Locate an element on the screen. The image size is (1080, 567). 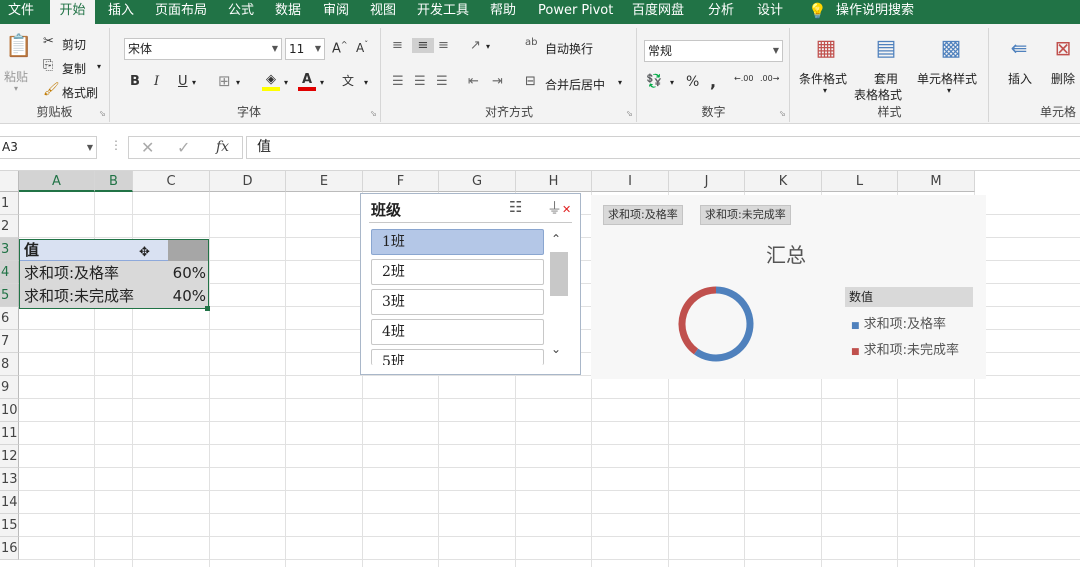
cell-styles-icon: ▩ is located at coordinates (951, 51).